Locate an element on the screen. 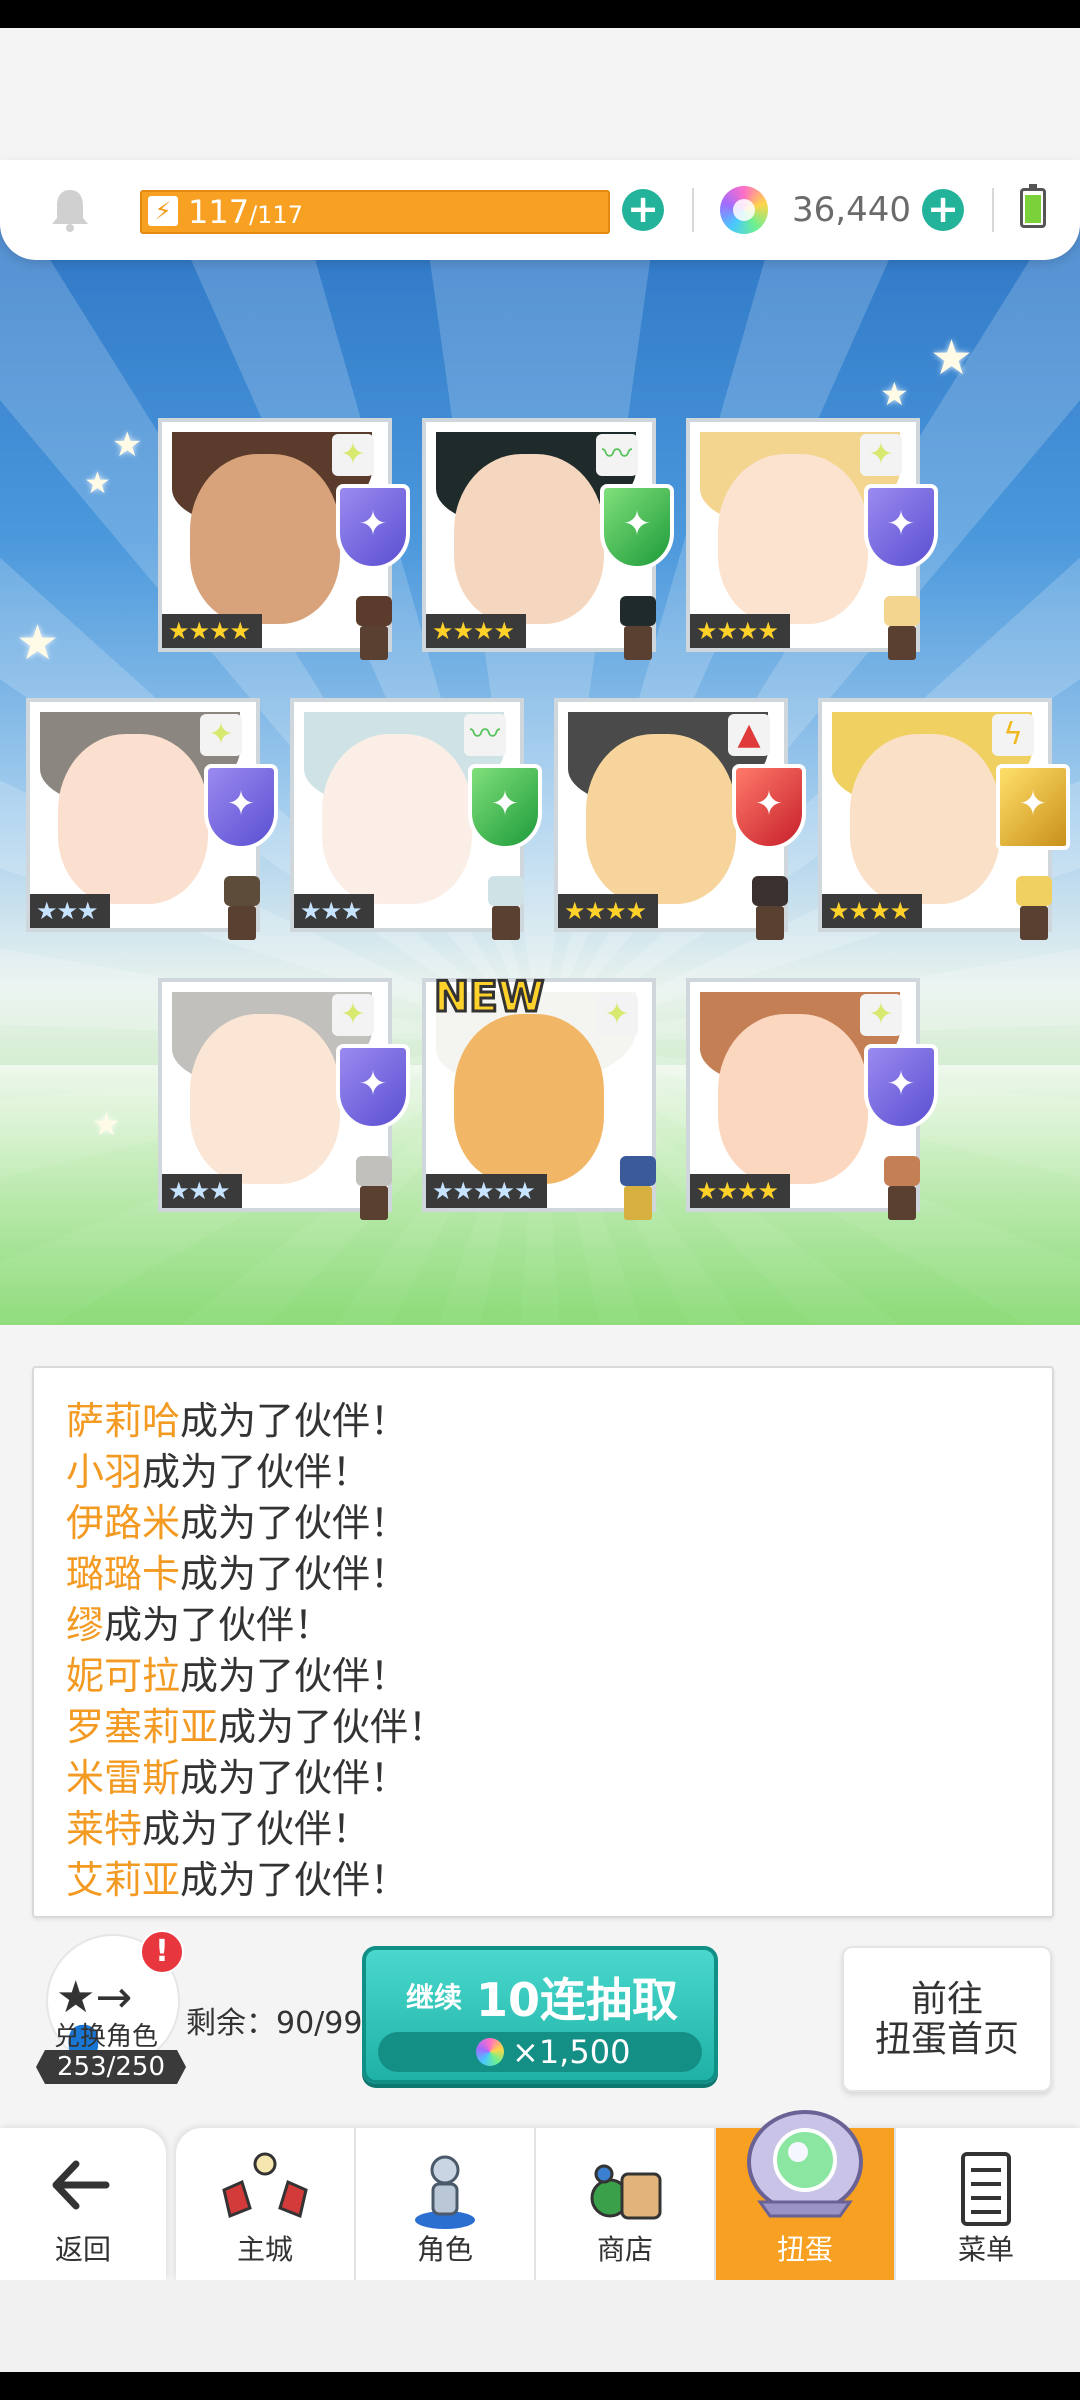  exchange-count: 253/250 is located at coordinates (111, 2067).